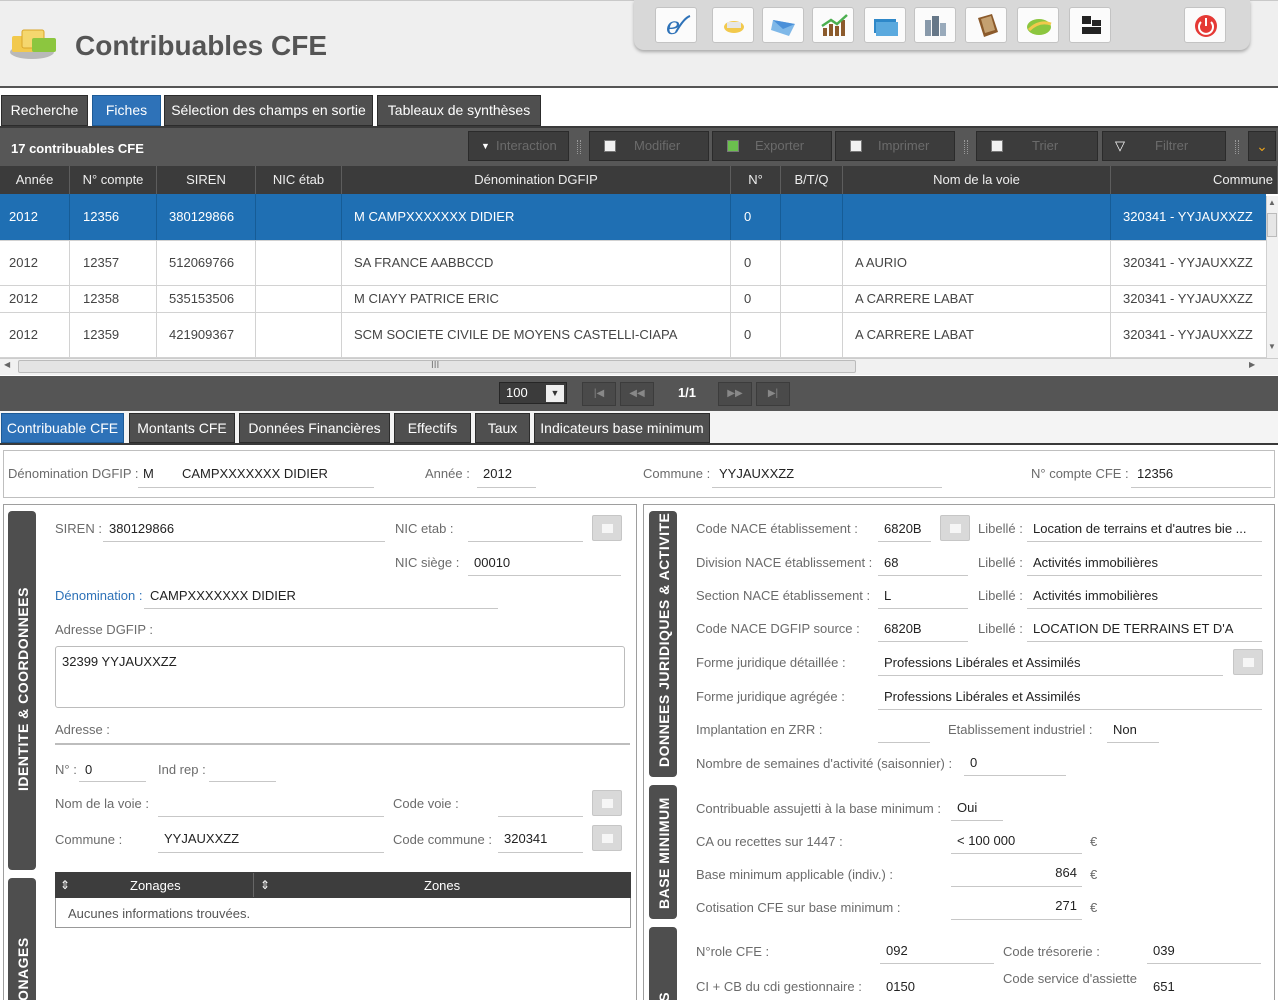 The height and width of the screenshot is (1000, 1278). I want to click on libelle-value: Activités immobilières, so click(1095, 595).